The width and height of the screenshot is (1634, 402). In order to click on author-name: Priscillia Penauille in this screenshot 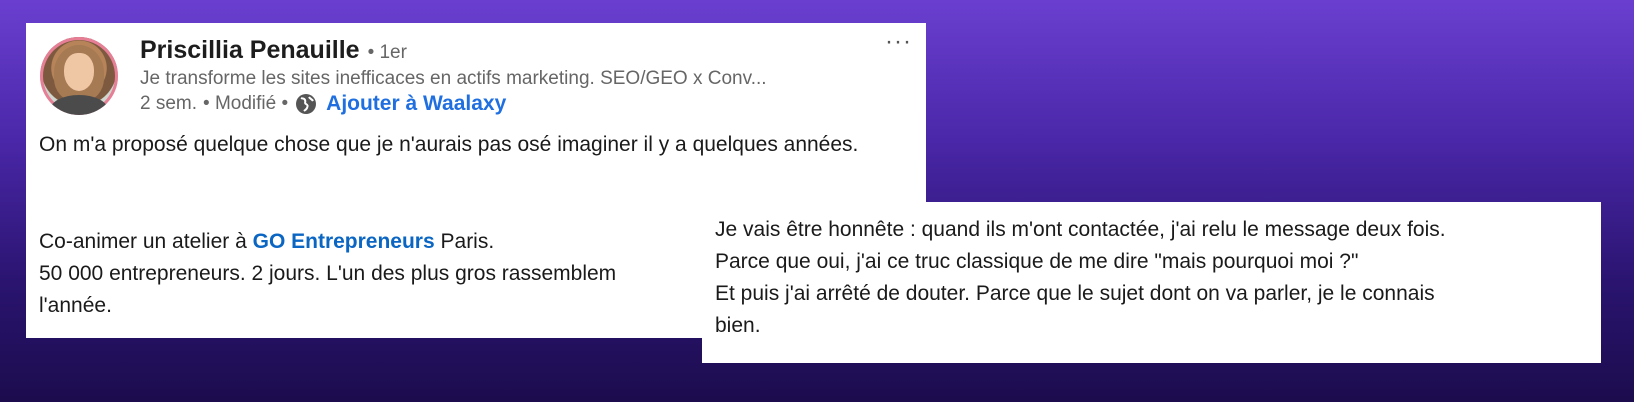, I will do `click(250, 50)`.